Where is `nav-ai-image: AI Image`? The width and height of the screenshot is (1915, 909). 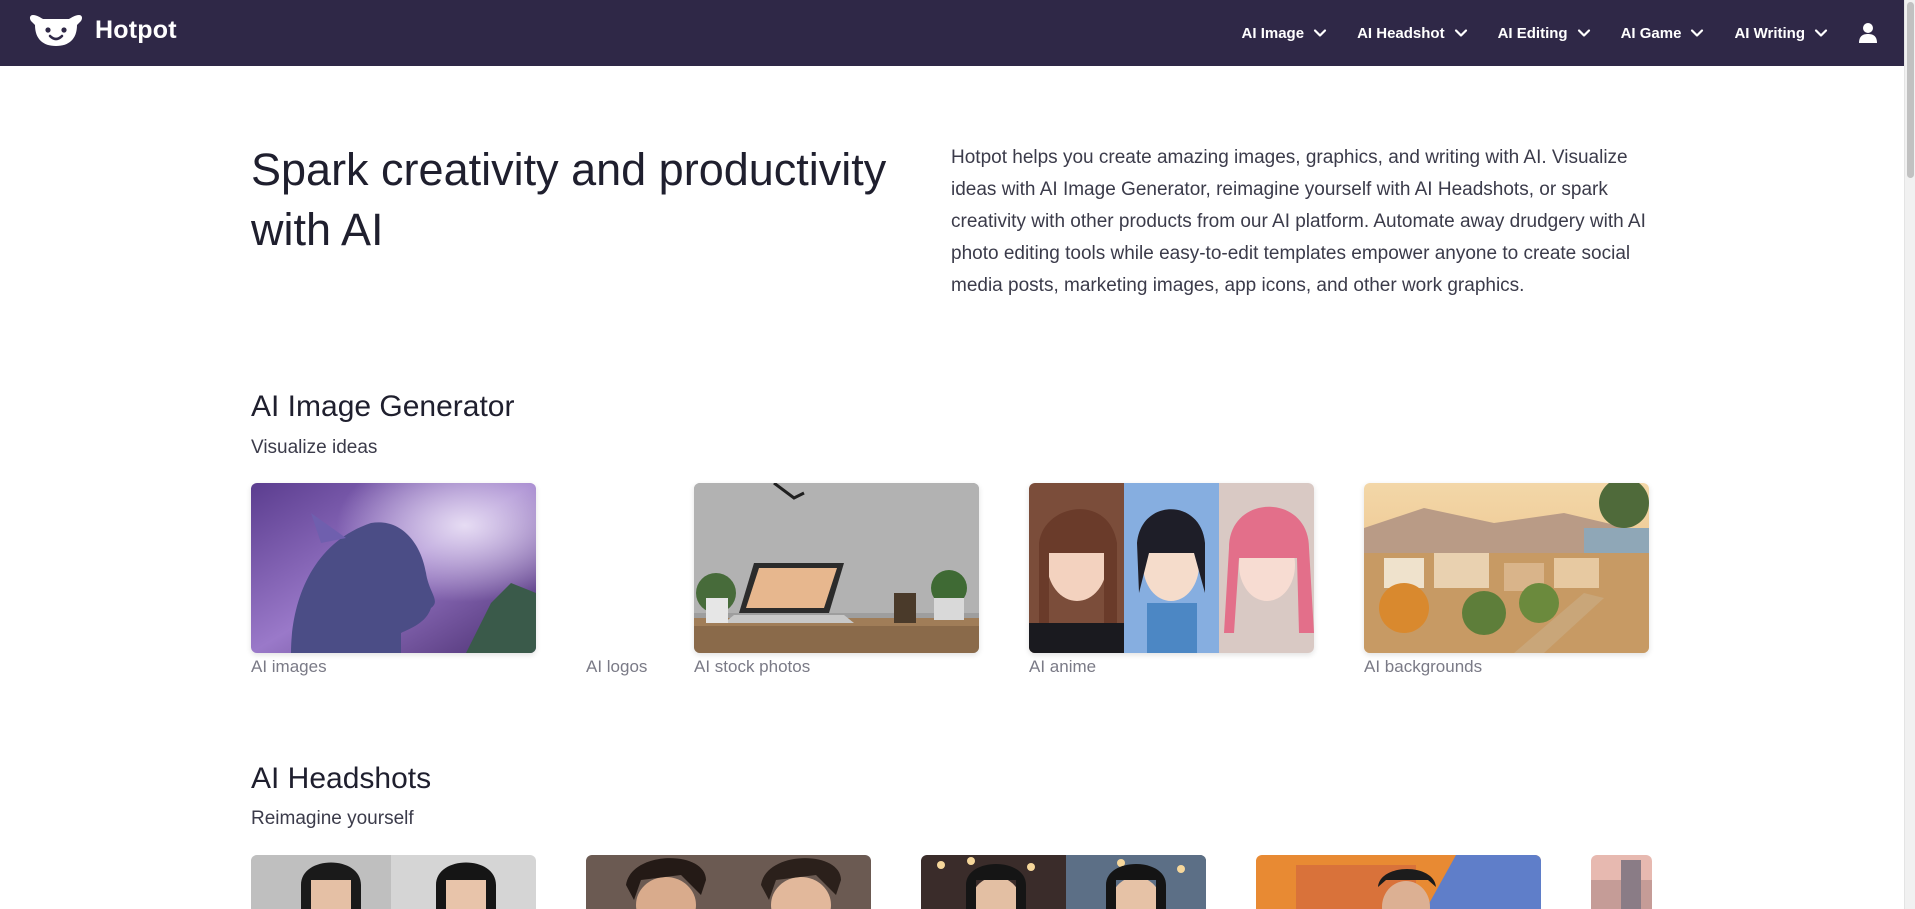
nav-ai-image: AI Image is located at coordinates (1285, 33).